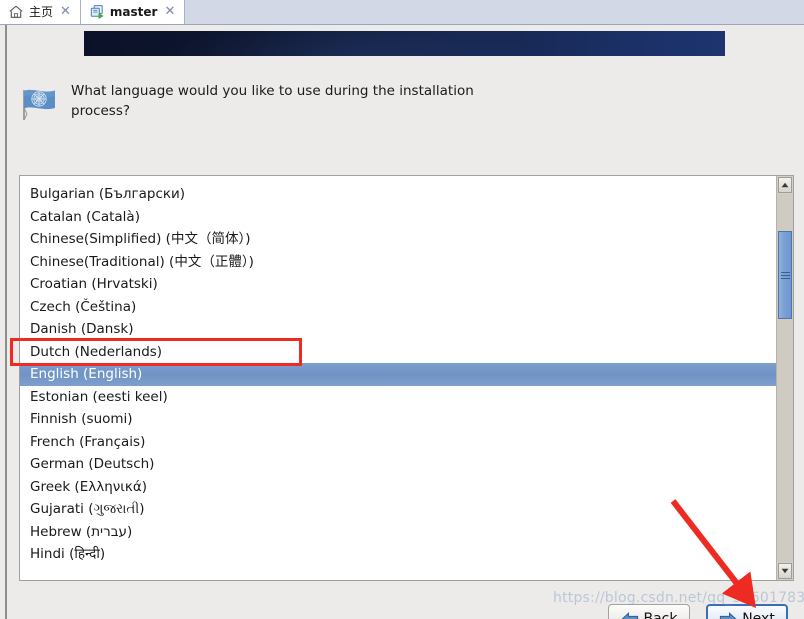 This screenshot has height=619, width=804. Describe the element at coordinates (398, 487) in the screenshot. I see `list-item: Greek (Ελληνικά)` at that location.